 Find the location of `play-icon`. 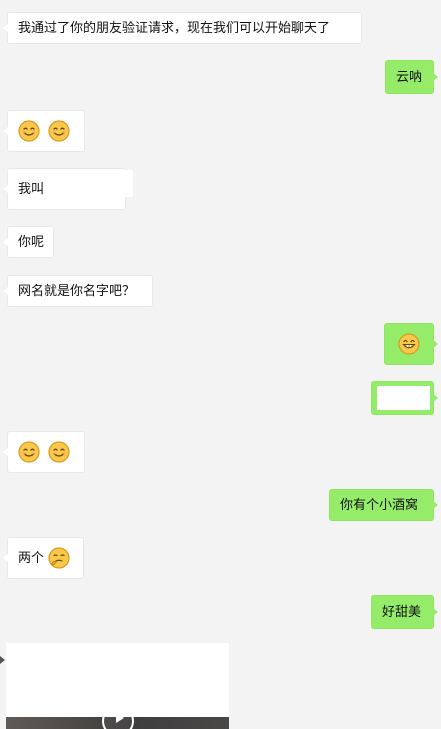

play-icon is located at coordinates (118, 717).